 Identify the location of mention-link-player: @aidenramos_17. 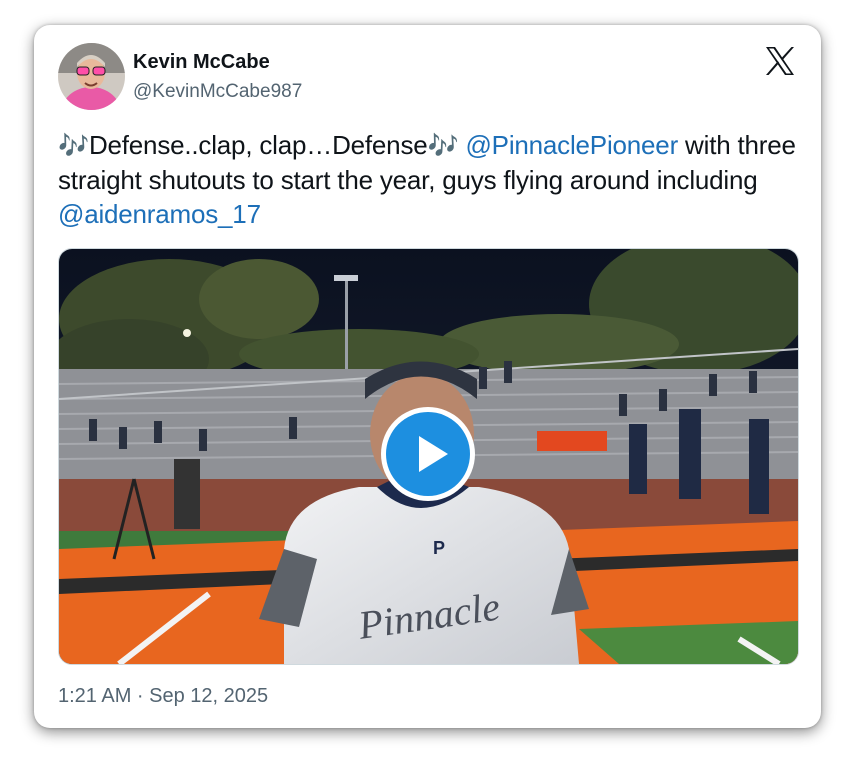
(159, 214).